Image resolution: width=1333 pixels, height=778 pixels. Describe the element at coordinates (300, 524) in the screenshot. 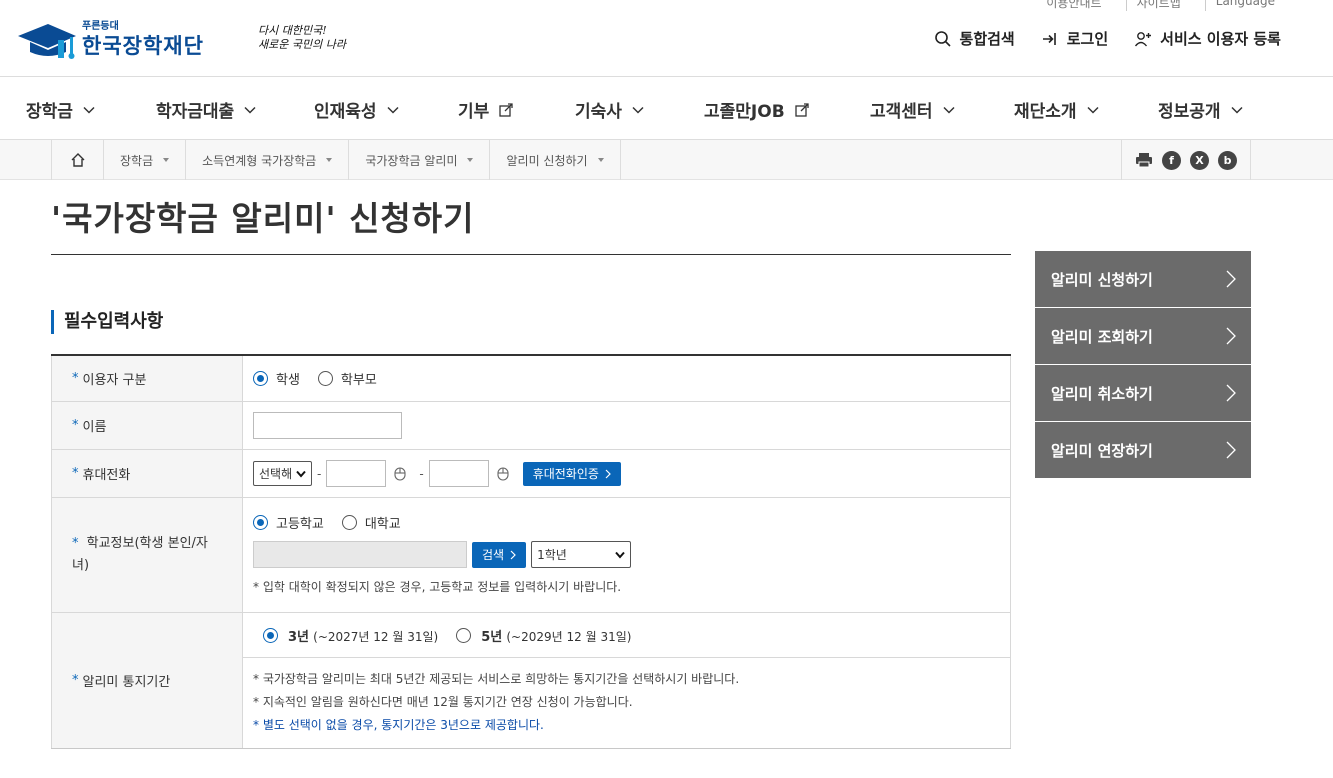

I see `radio-label: 고등학교` at that location.